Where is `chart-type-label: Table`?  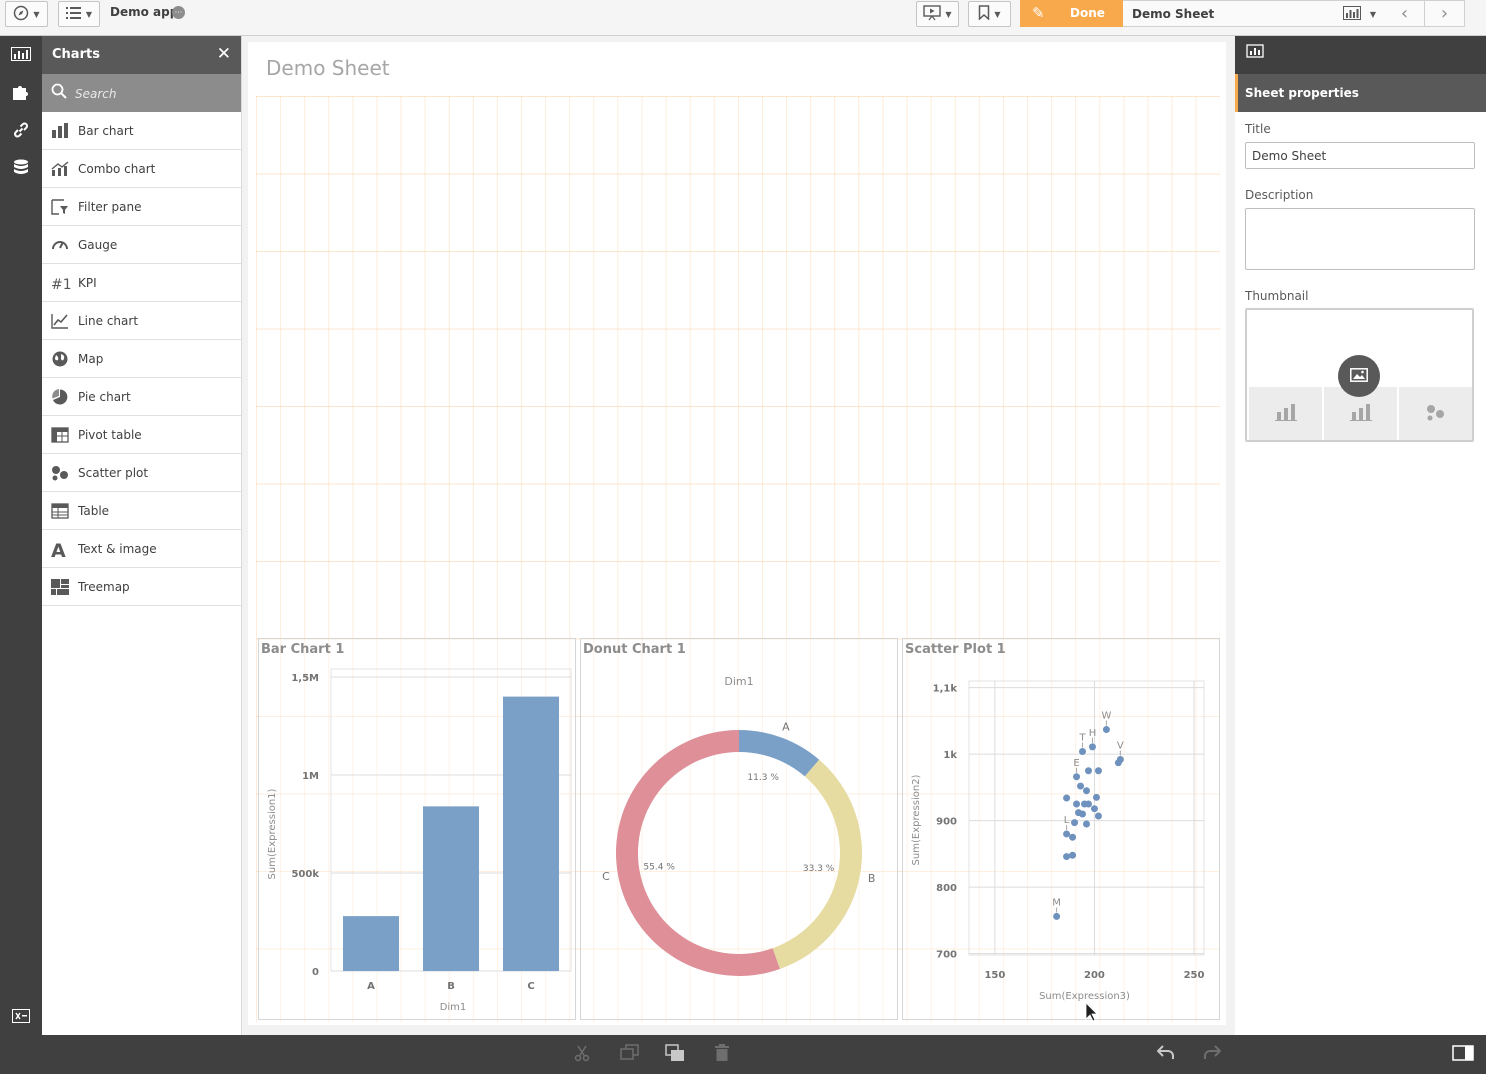
chart-type-label: Table is located at coordinates (94, 511).